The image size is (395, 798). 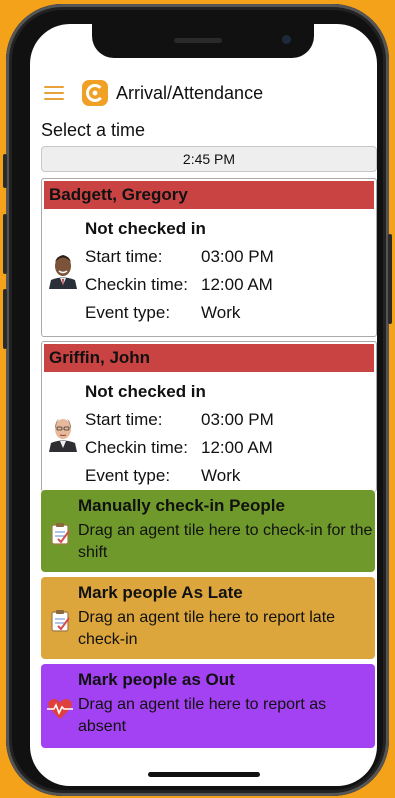 I want to click on time-picker: 2:45 PM, so click(x=209, y=159).